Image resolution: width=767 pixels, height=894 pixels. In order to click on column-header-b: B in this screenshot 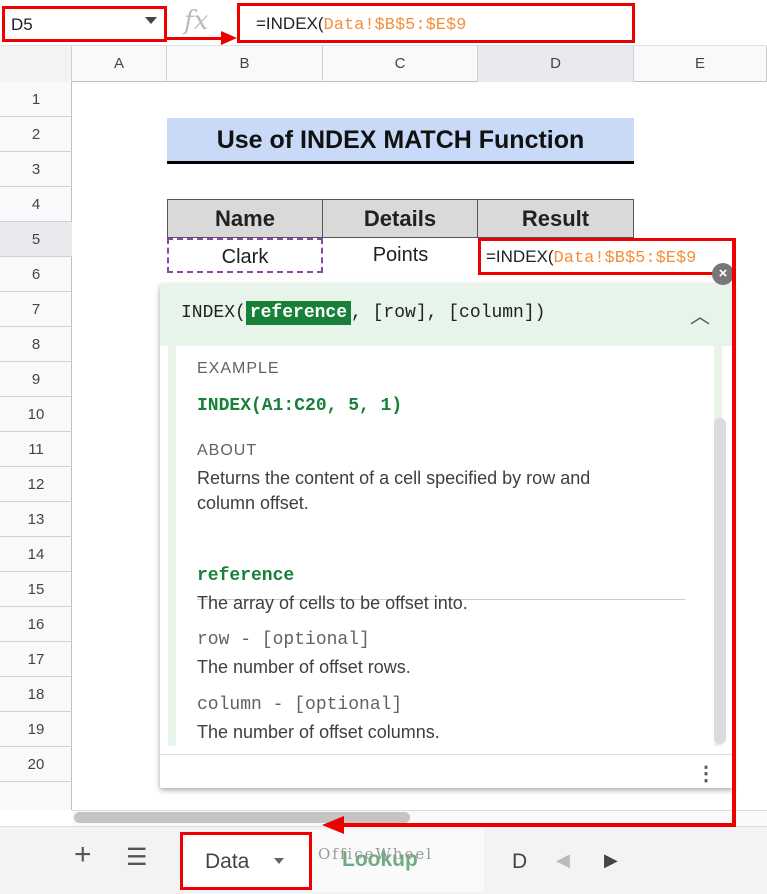, I will do `click(245, 64)`.